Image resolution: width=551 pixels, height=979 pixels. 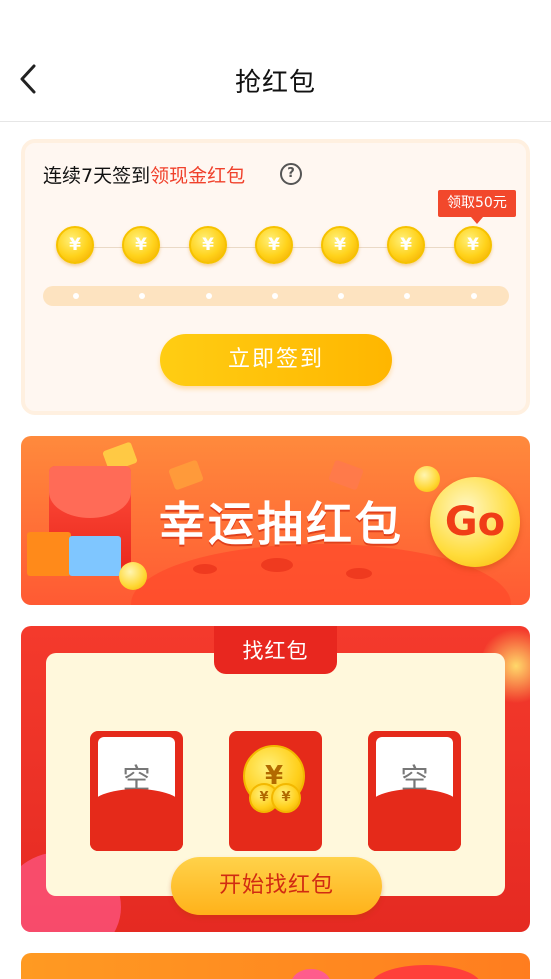 What do you see at coordinates (475, 522) in the screenshot?
I see `go-button: Go` at bounding box center [475, 522].